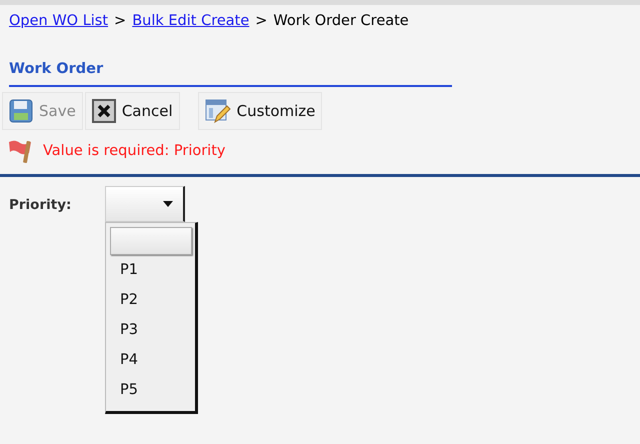 This screenshot has width=640, height=444. Describe the element at coordinates (151, 300) in the screenshot. I see `dropdown-option: P2` at that location.